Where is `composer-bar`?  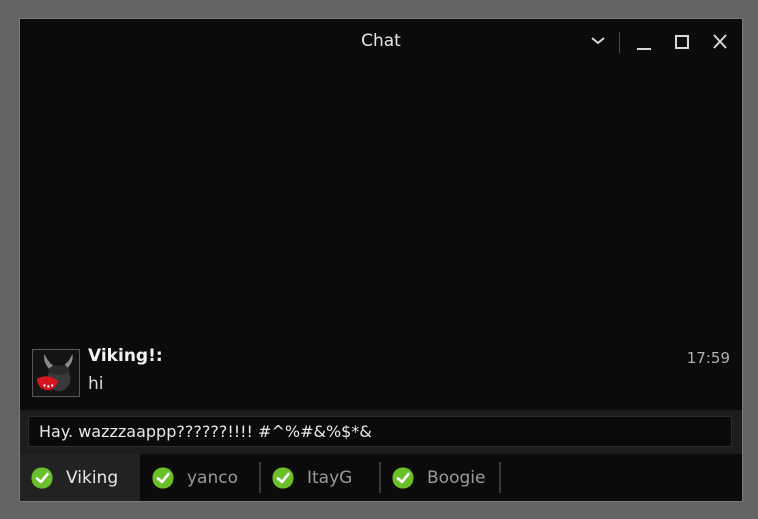
composer-bar is located at coordinates (381, 432).